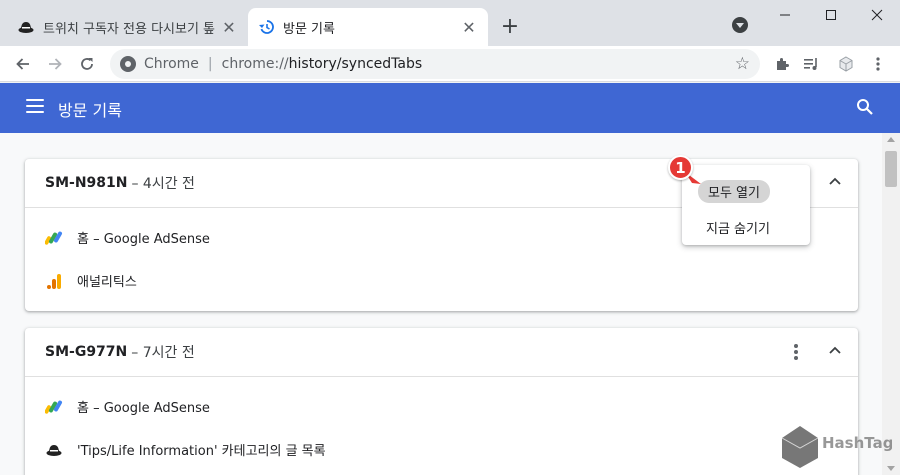 This screenshot has height=475, width=900. What do you see at coordinates (23, 64) in the screenshot?
I see `back-button` at bounding box center [23, 64].